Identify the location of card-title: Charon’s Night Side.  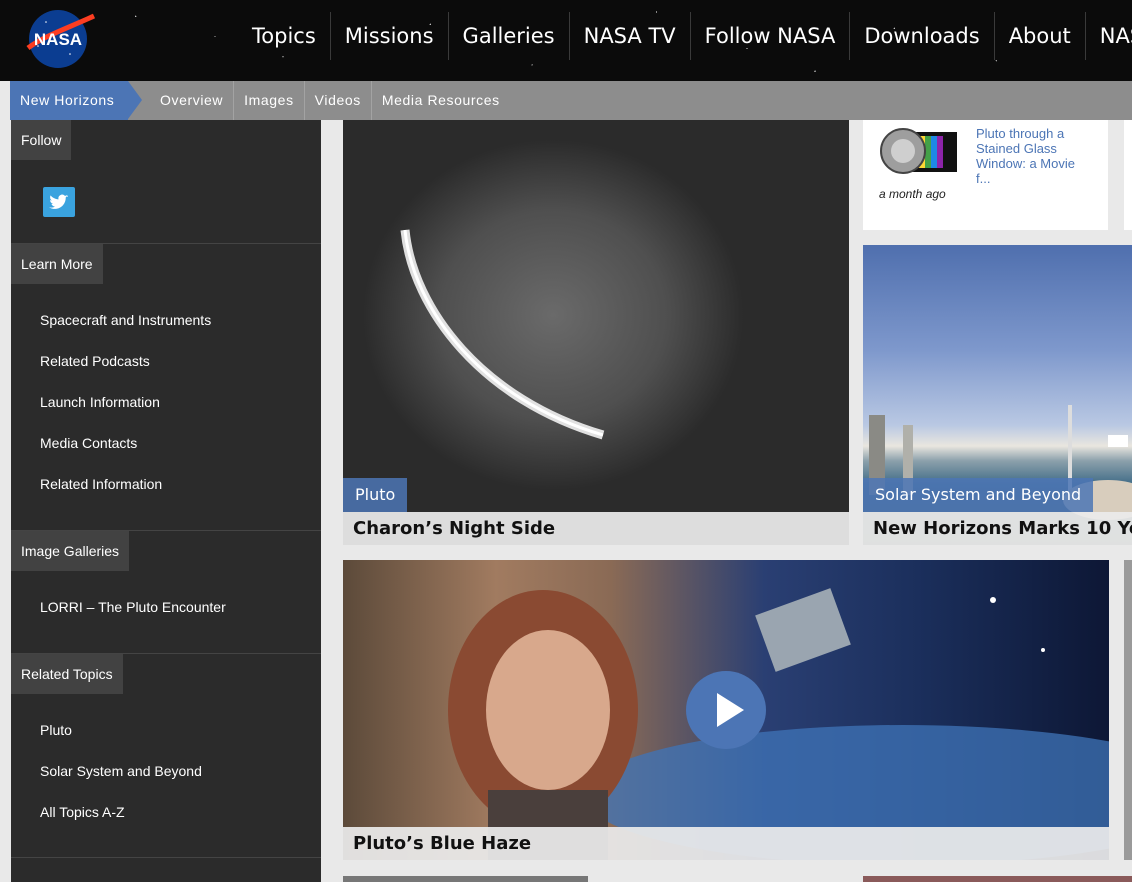
(596, 528).